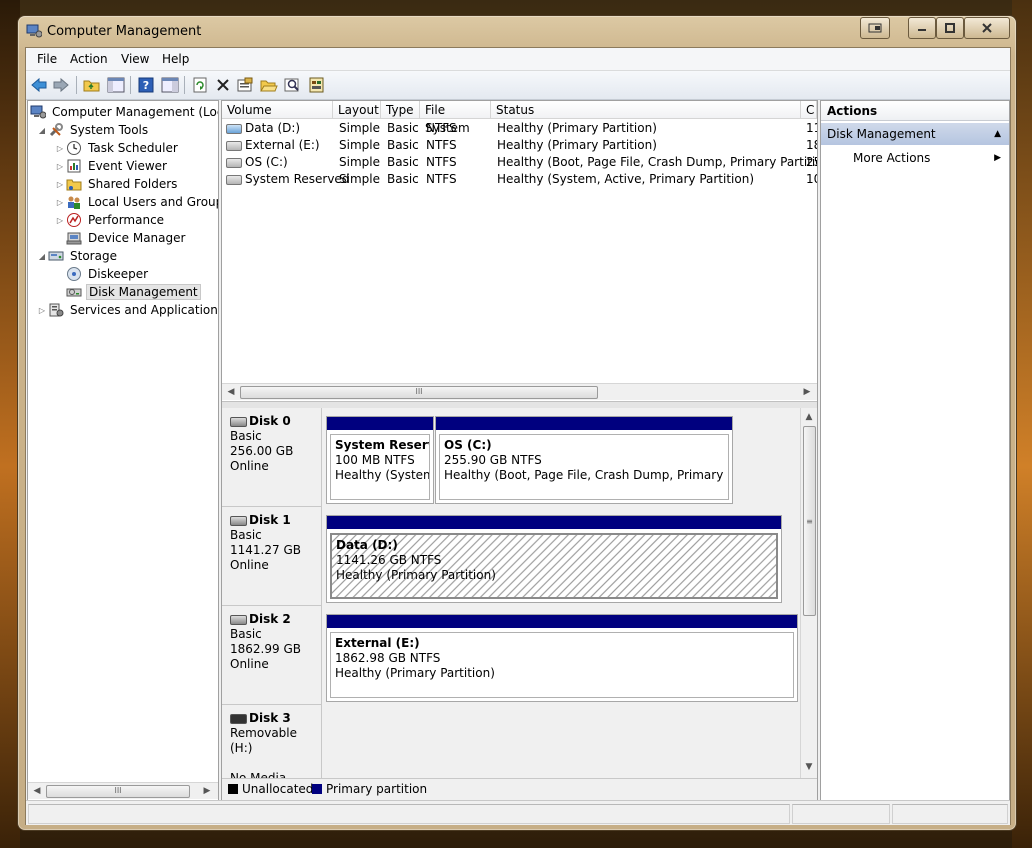  What do you see at coordinates (293, 85) in the screenshot?
I see `search-icon` at bounding box center [293, 85].